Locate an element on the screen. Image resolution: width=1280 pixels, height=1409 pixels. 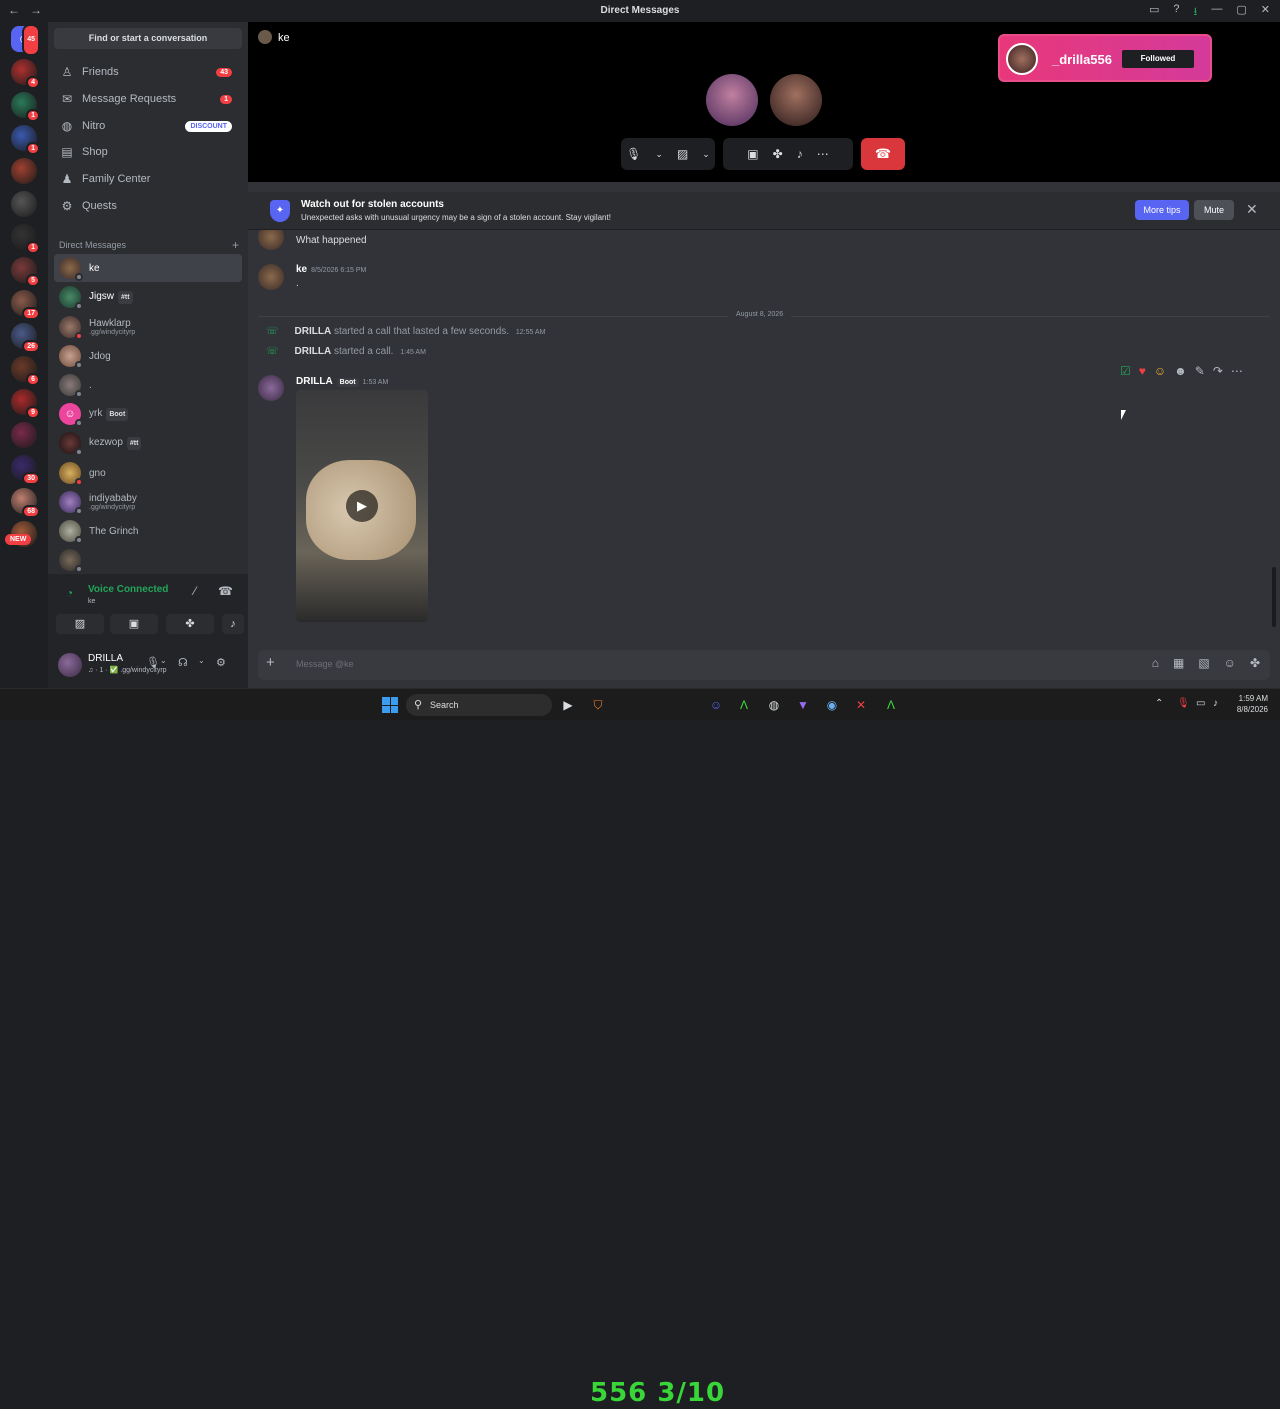
laugh-reaction-icon: ☺ is located at coordinates (1160, 371).